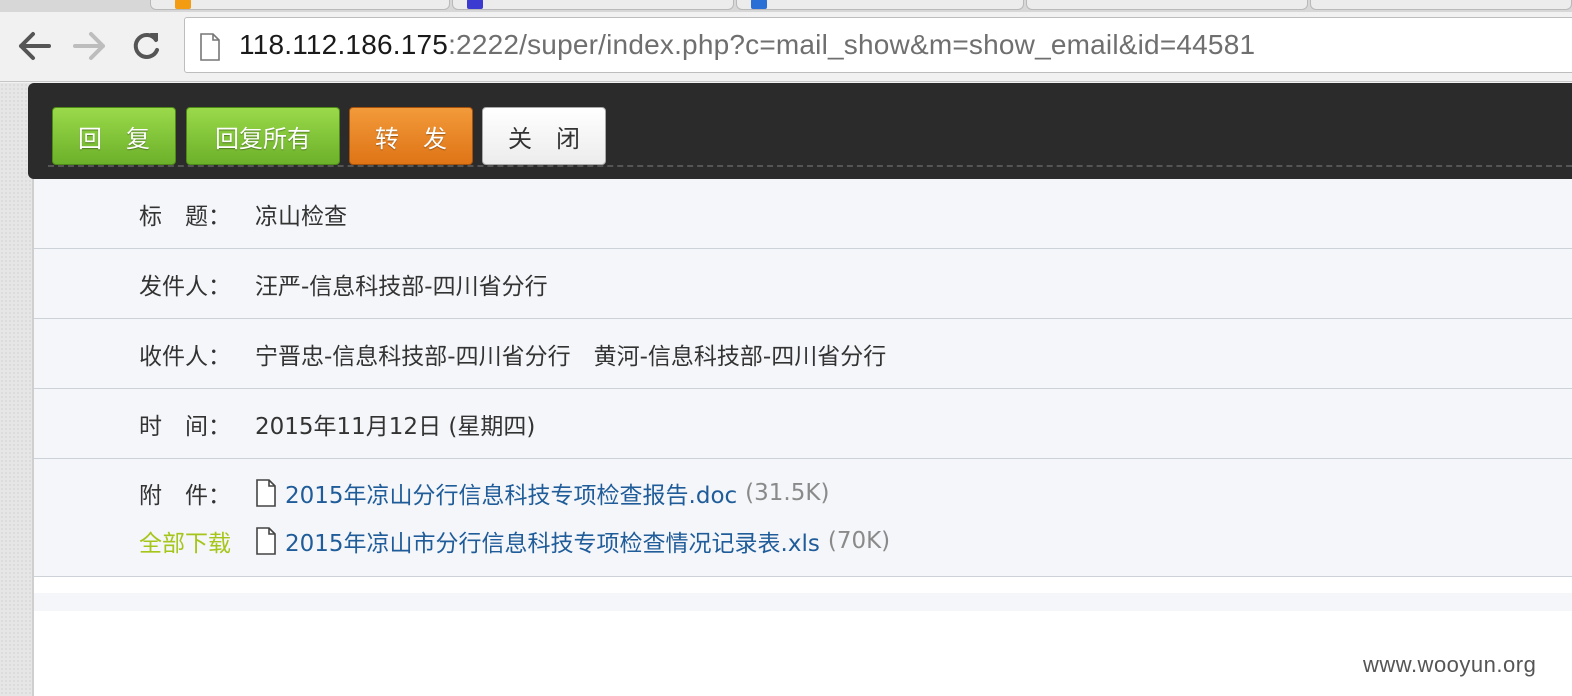  What do you see at coordinates (800, 131) in the screenshot?
I see `mail-action-bar: 回 复 回复所有 转 发 关 闭` at bounding box center [800, 131].